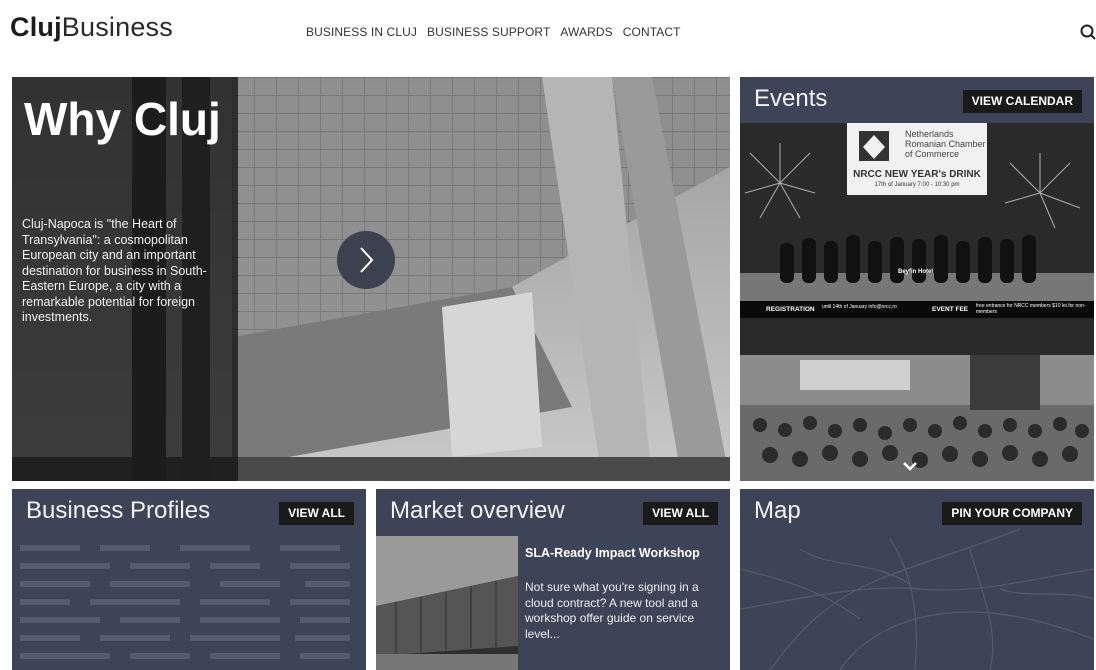 The image size is (1096, 670). Describe the element at coordinates (790, 309) in the screenshot. I see `registration-label: REGISTRATION` at that location.